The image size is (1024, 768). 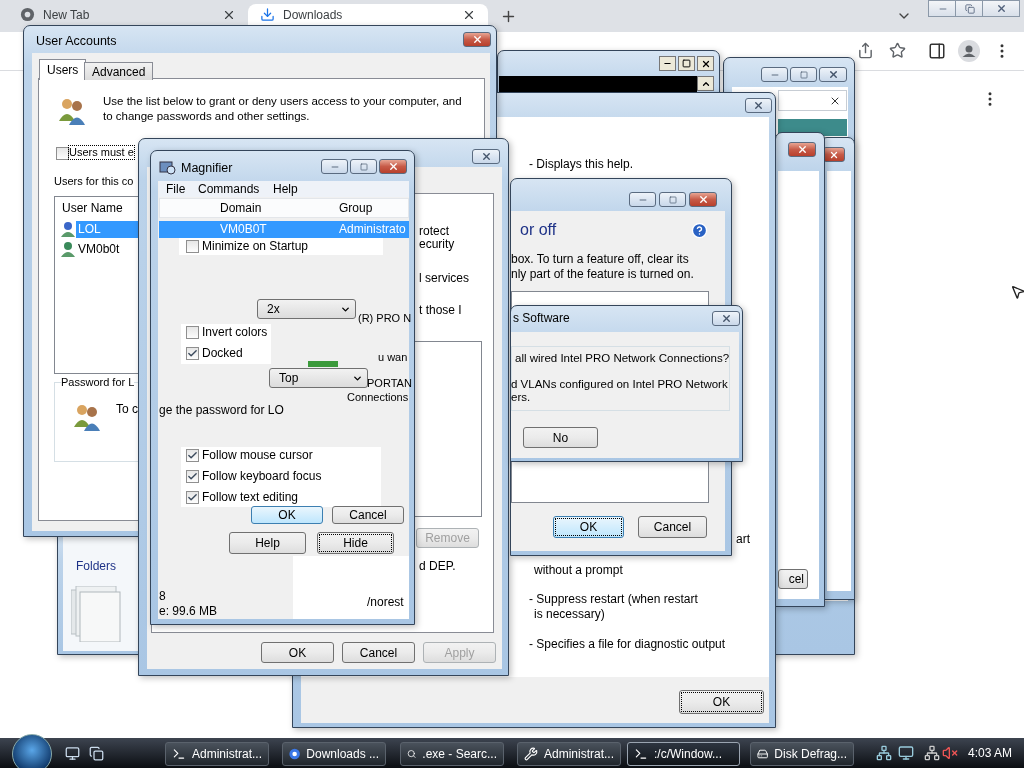 I want to click on magnifier-icon, so click(x=168, y=168).